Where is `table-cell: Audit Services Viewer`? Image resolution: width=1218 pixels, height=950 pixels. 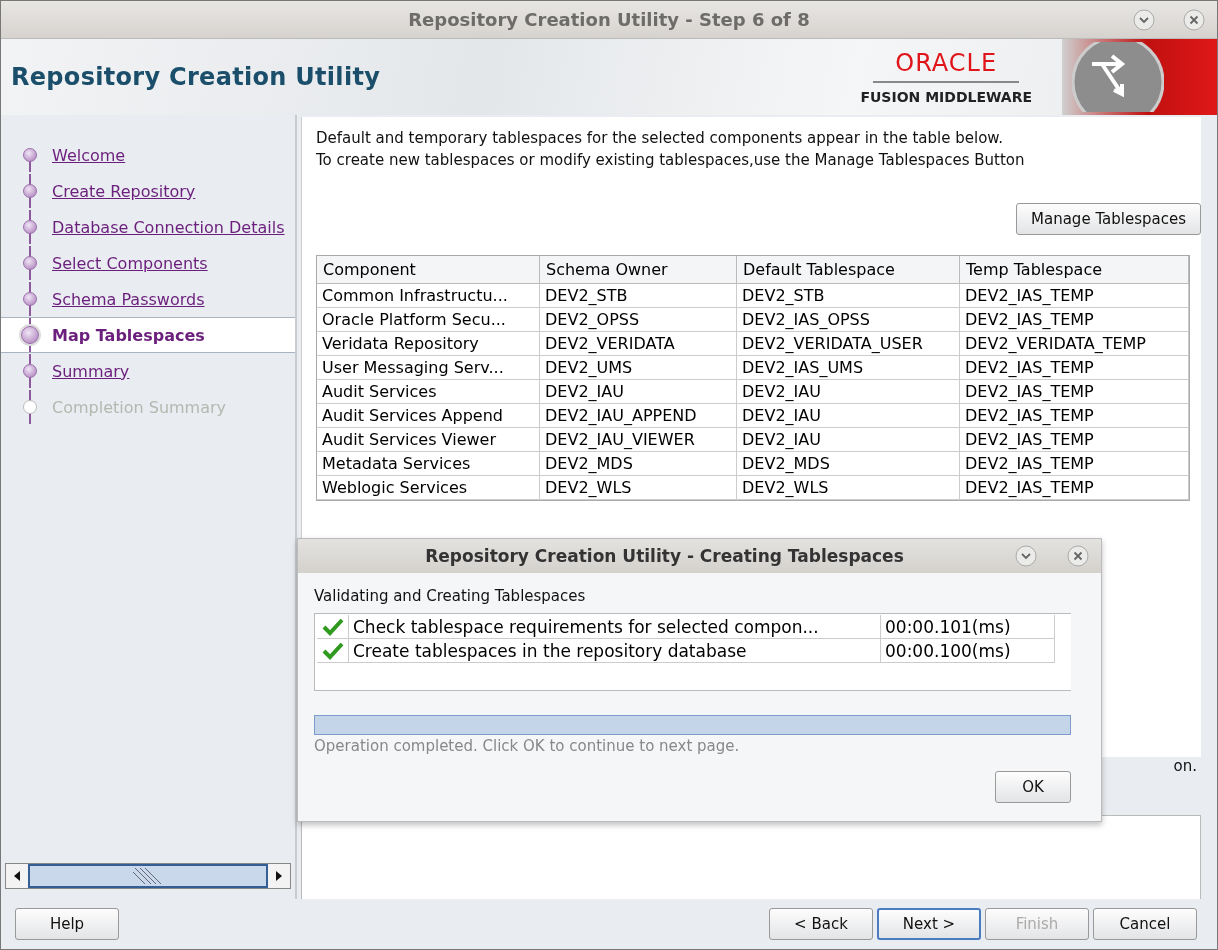
table-cell: Audit Services Viewer is located at coordinates (428, 440).